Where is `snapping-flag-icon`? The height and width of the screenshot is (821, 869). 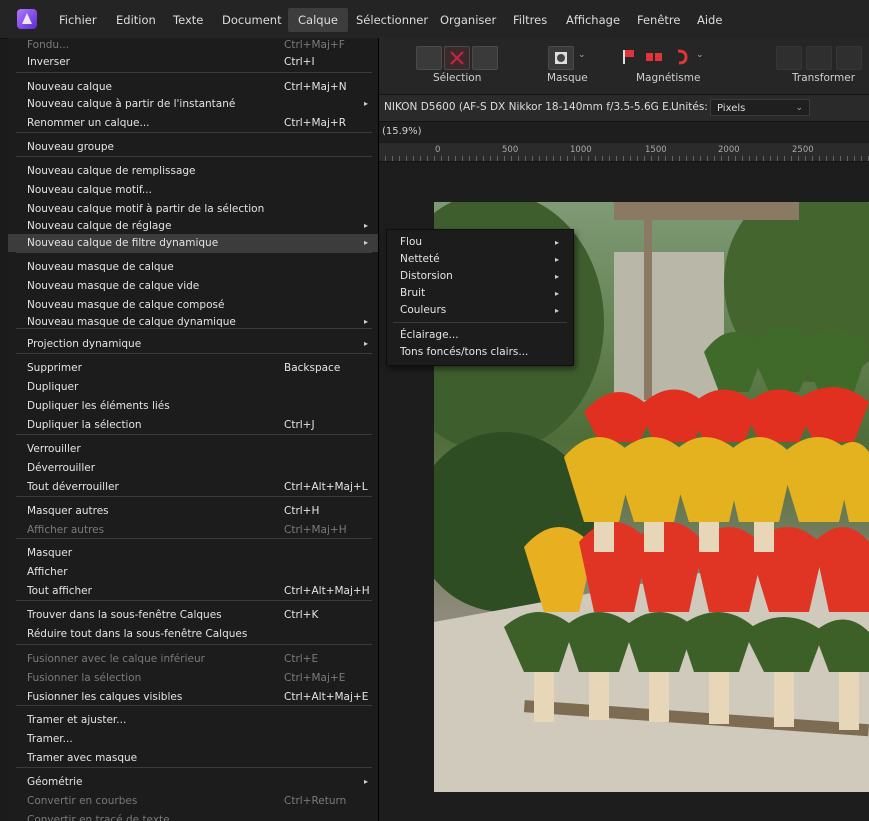 snapping-flag-icon is located at coordinates (628, 57).